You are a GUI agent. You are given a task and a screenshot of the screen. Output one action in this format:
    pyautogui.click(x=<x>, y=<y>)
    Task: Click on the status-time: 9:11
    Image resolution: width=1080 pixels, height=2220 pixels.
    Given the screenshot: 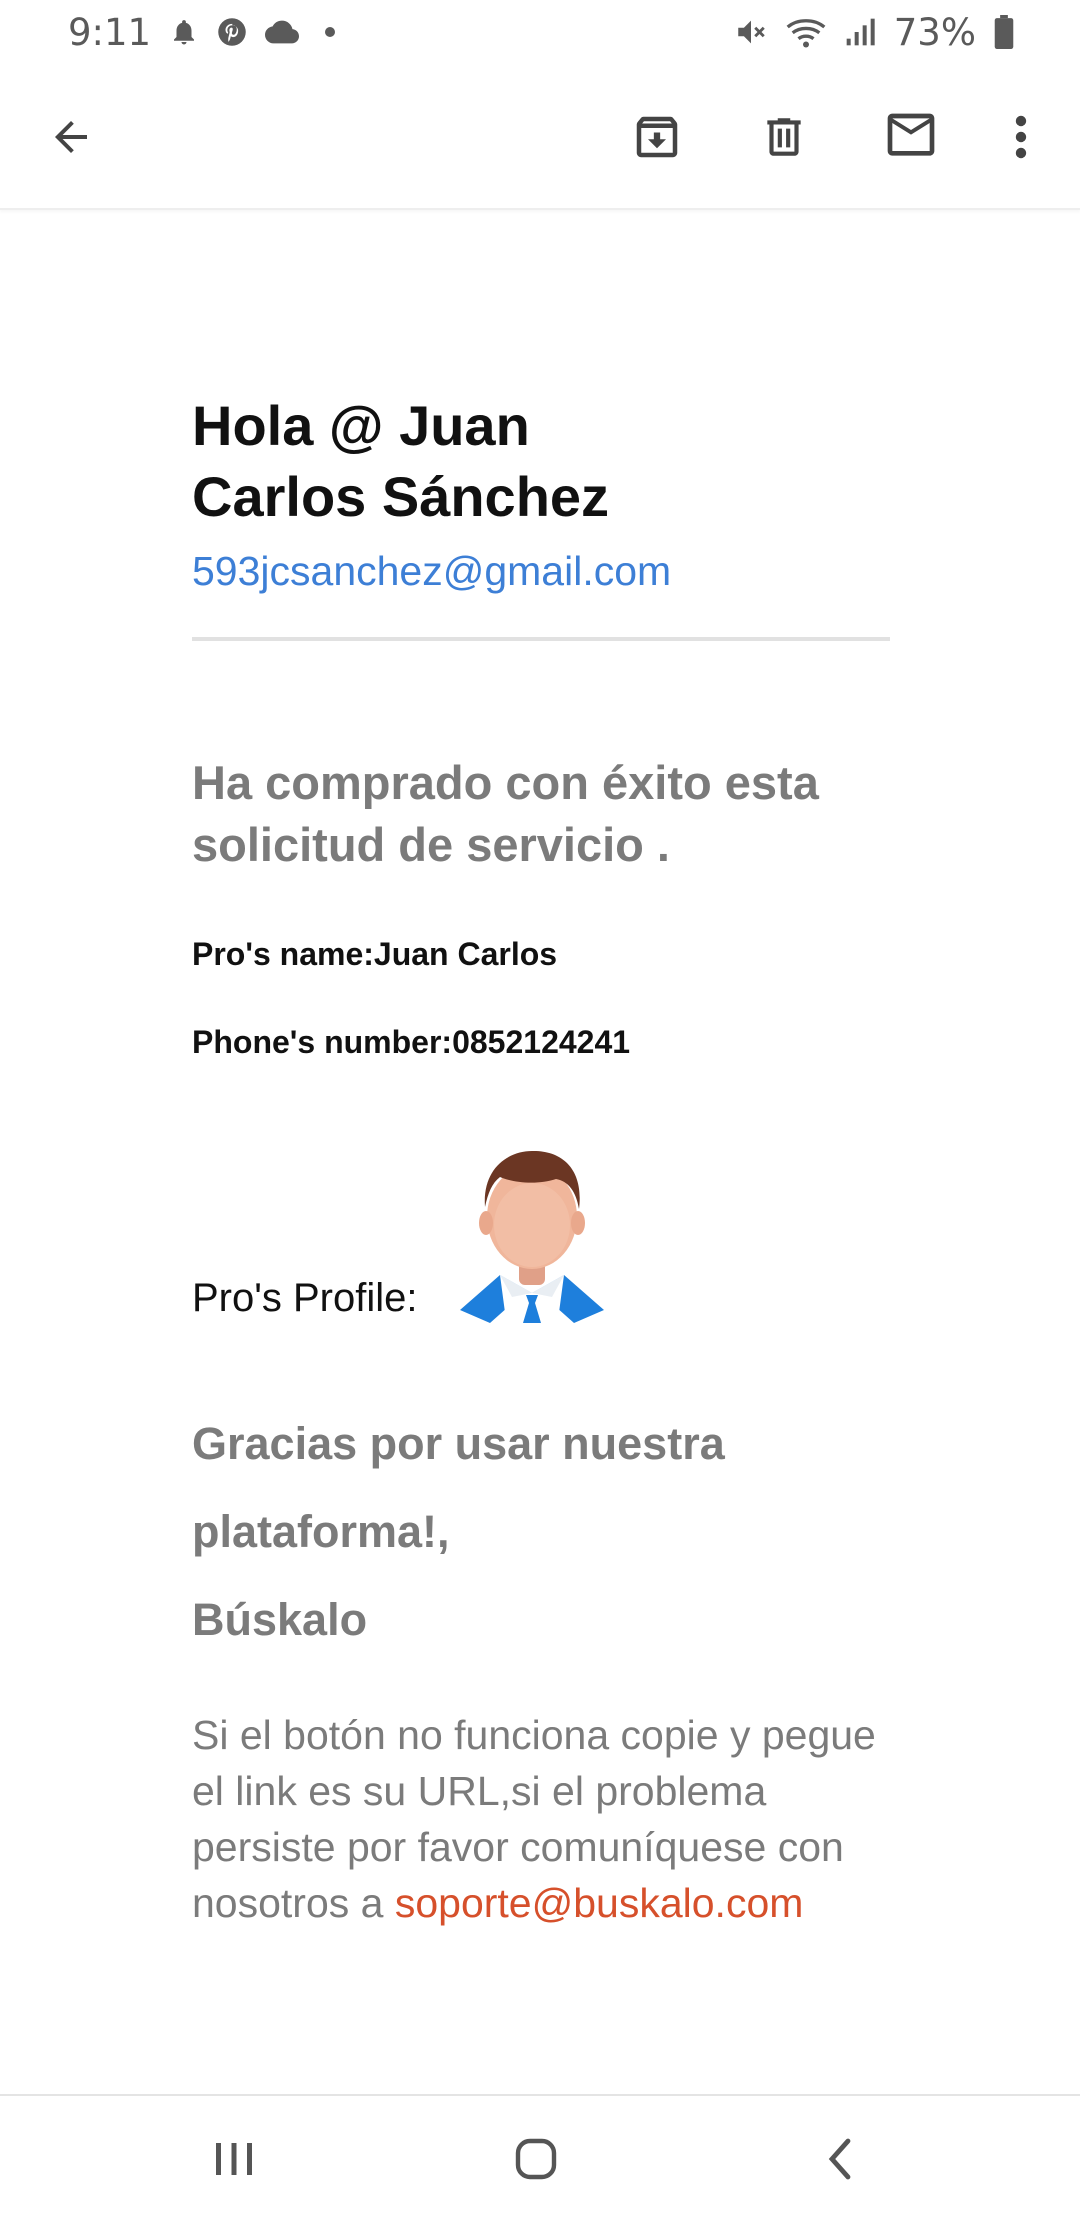 What is the action you would take?
    pyautogui.click(x=110, y=32)
    